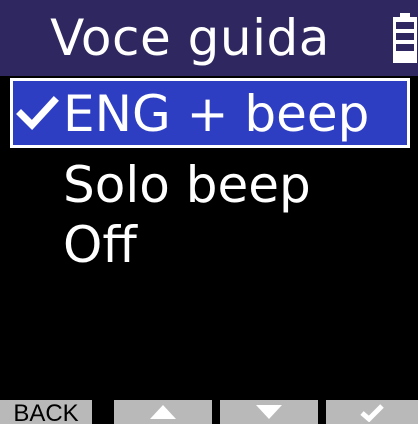 This screenshot has width=418, height=424. I want to click on screen-title: Voce guida, so click(190, 38).